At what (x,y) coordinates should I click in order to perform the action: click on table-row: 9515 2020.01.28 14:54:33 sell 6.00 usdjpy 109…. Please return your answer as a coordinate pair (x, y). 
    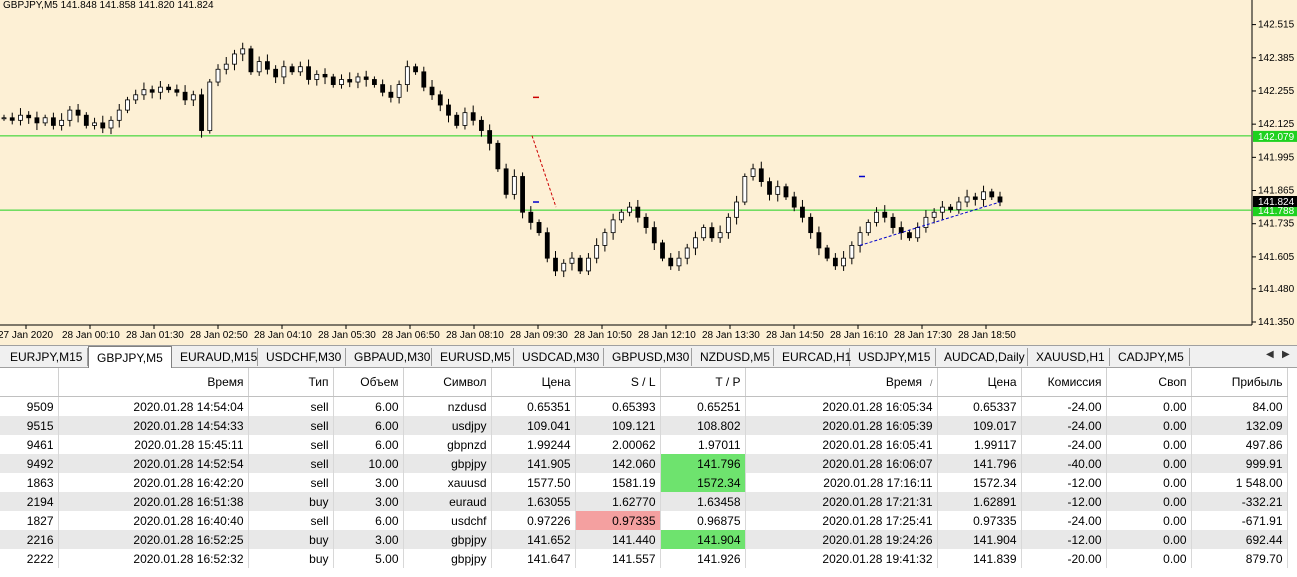
    Looking at the image, I should click on (644, 425).